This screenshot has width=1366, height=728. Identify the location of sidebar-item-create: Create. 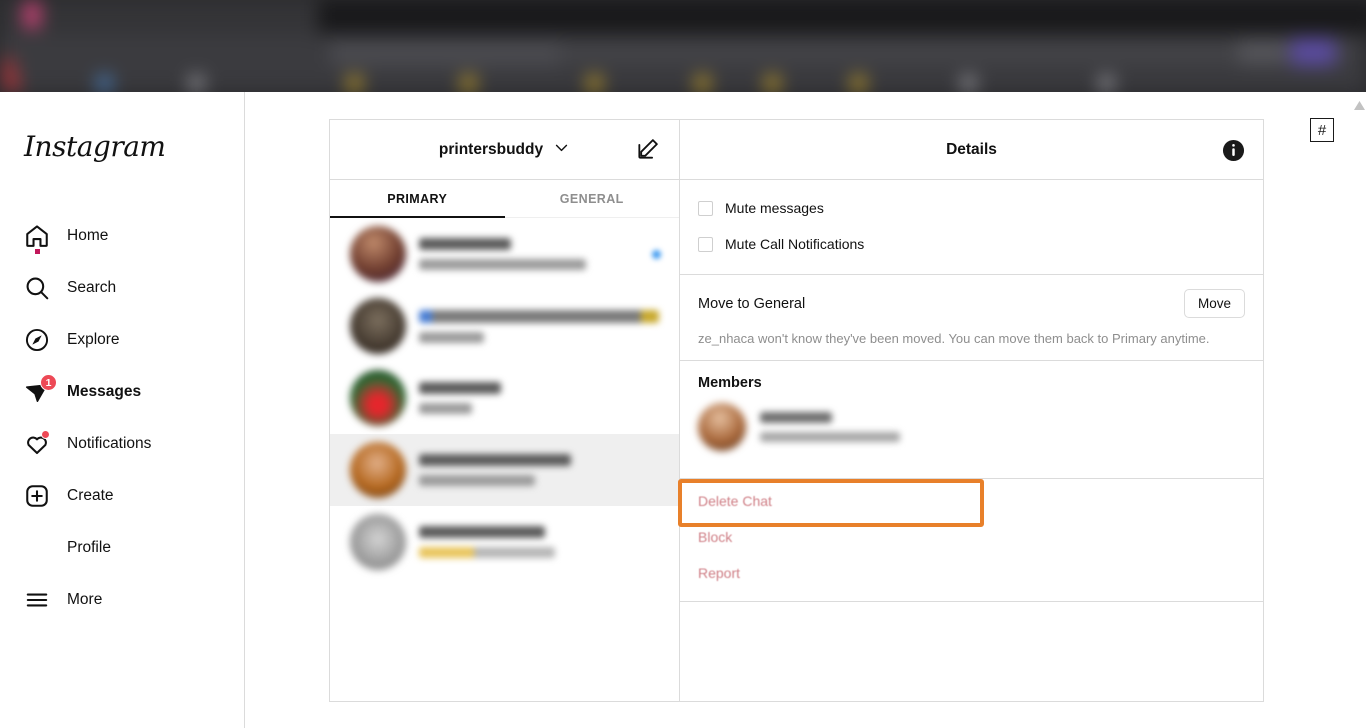
(122, 496).